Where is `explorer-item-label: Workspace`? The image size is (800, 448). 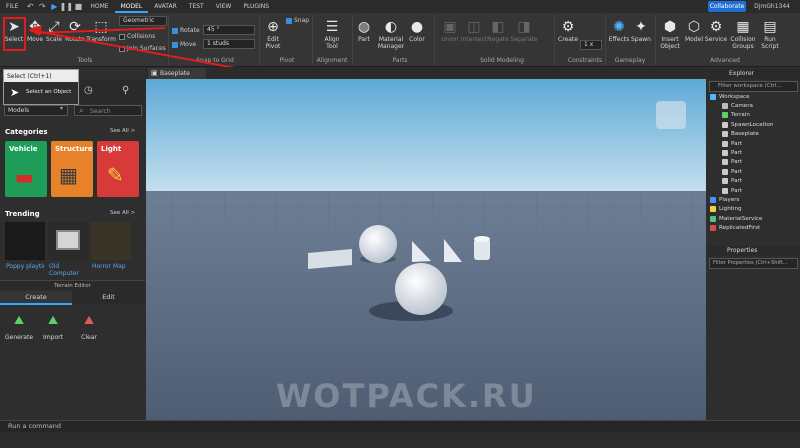 explorer-item-label: Workspace is located at coordinates (734, 96).